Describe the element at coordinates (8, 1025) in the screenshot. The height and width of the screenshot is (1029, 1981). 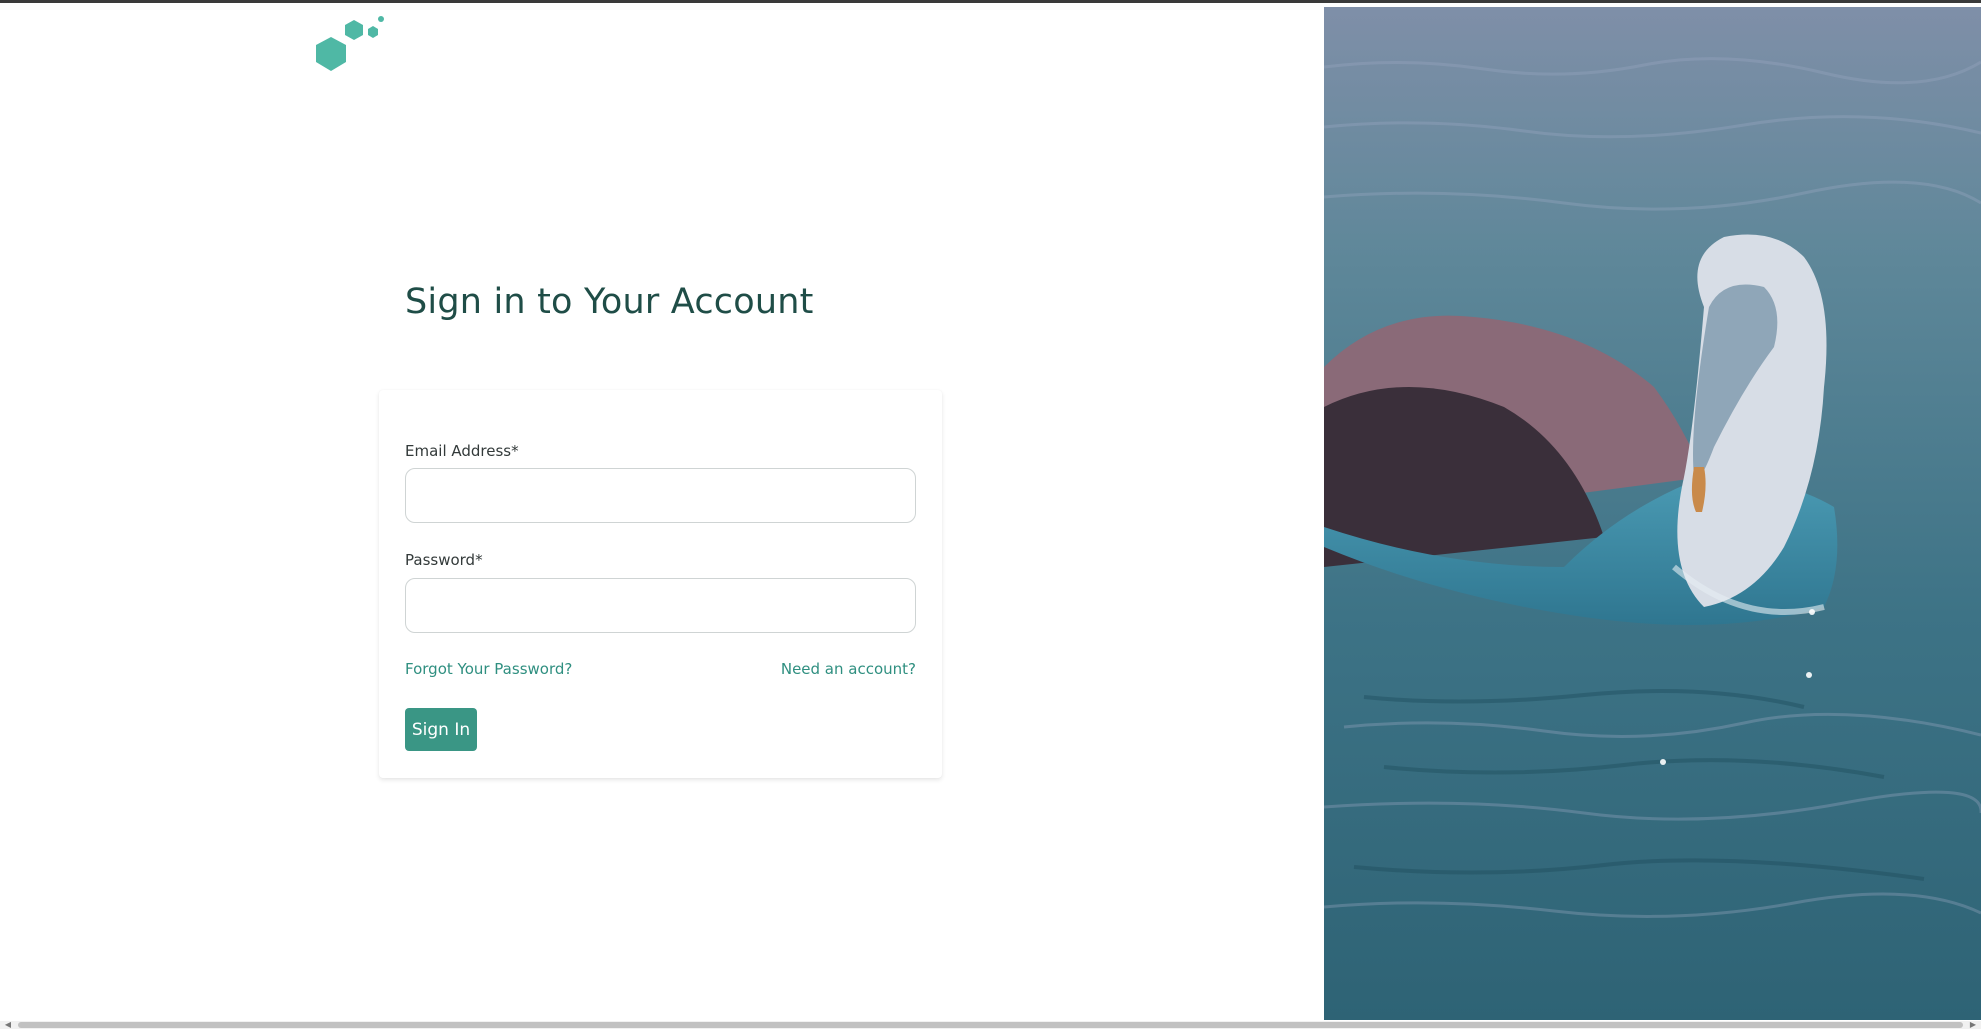
I see `chevron-left-icon: ◀` at that location.